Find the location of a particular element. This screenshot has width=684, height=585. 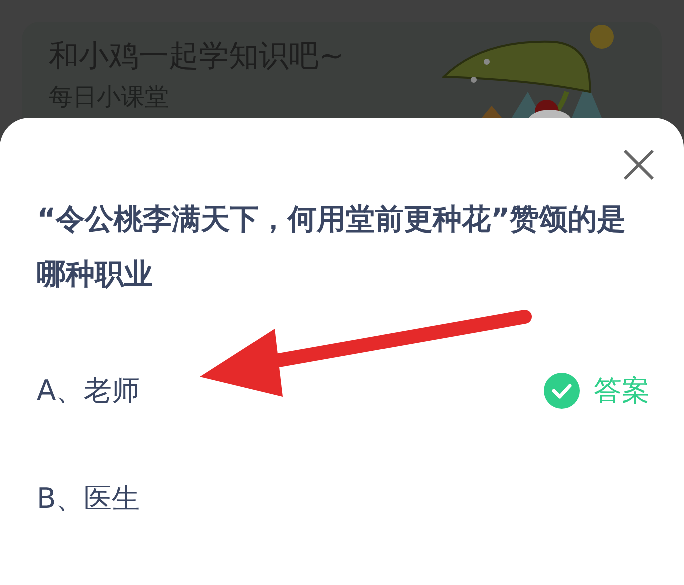

answer-tag: 答案 is located at coordinates (622, 391).